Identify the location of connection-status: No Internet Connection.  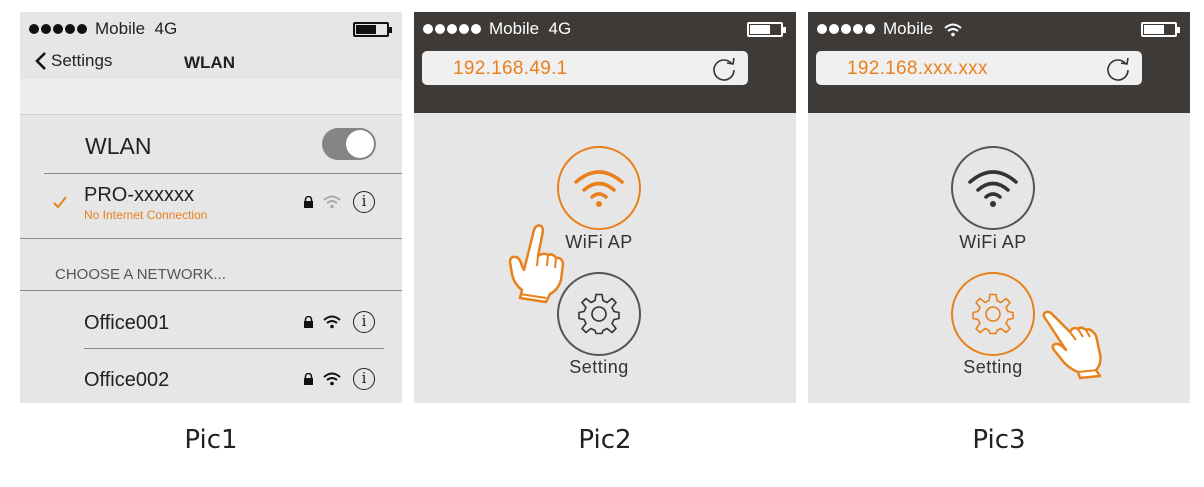
(146, 215).